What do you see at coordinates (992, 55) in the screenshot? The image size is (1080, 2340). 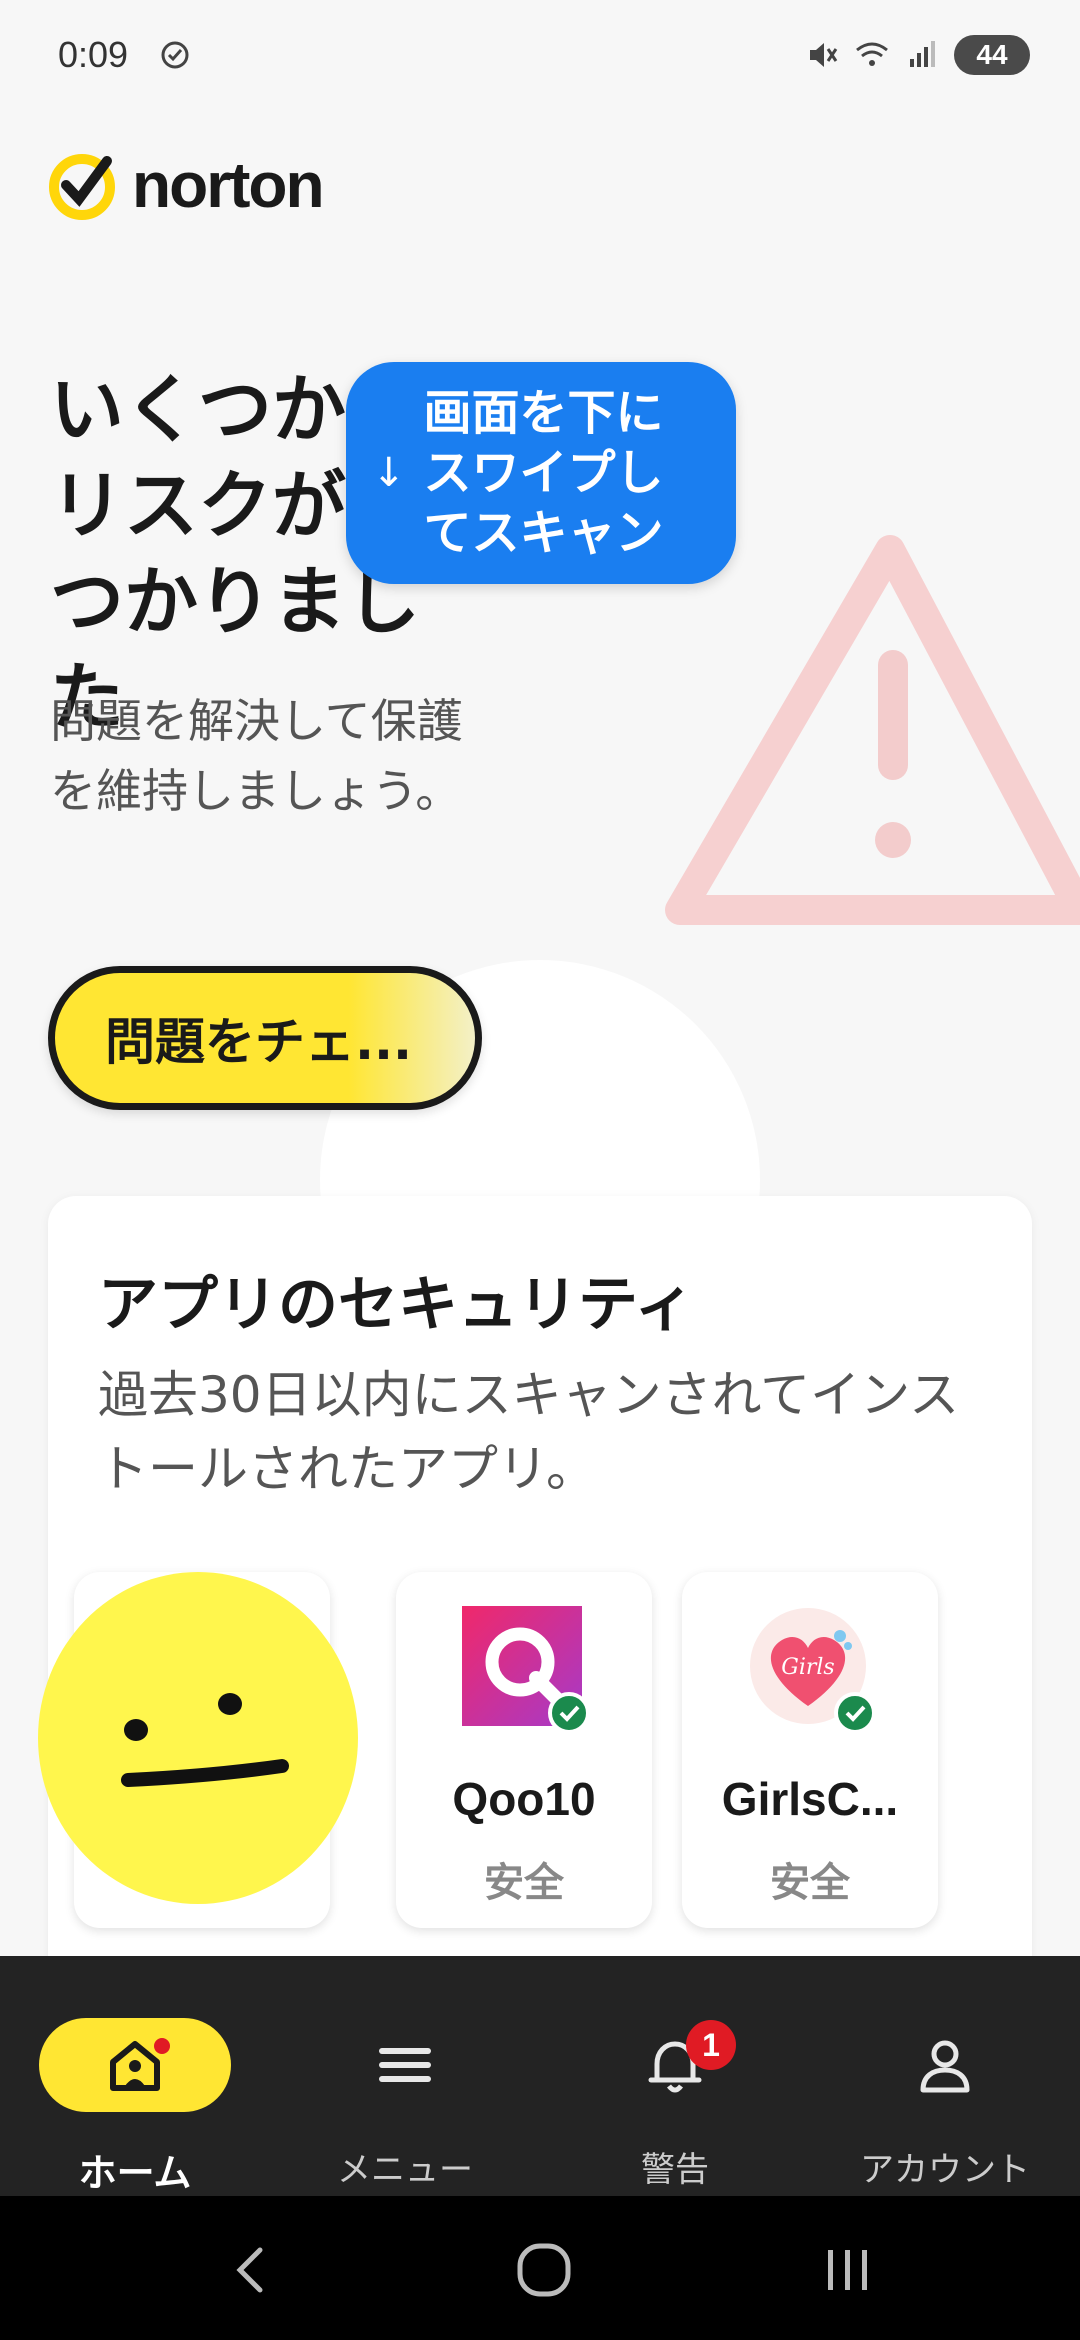 I see `battery-indicator: 44` at bounding box center [992, 55].